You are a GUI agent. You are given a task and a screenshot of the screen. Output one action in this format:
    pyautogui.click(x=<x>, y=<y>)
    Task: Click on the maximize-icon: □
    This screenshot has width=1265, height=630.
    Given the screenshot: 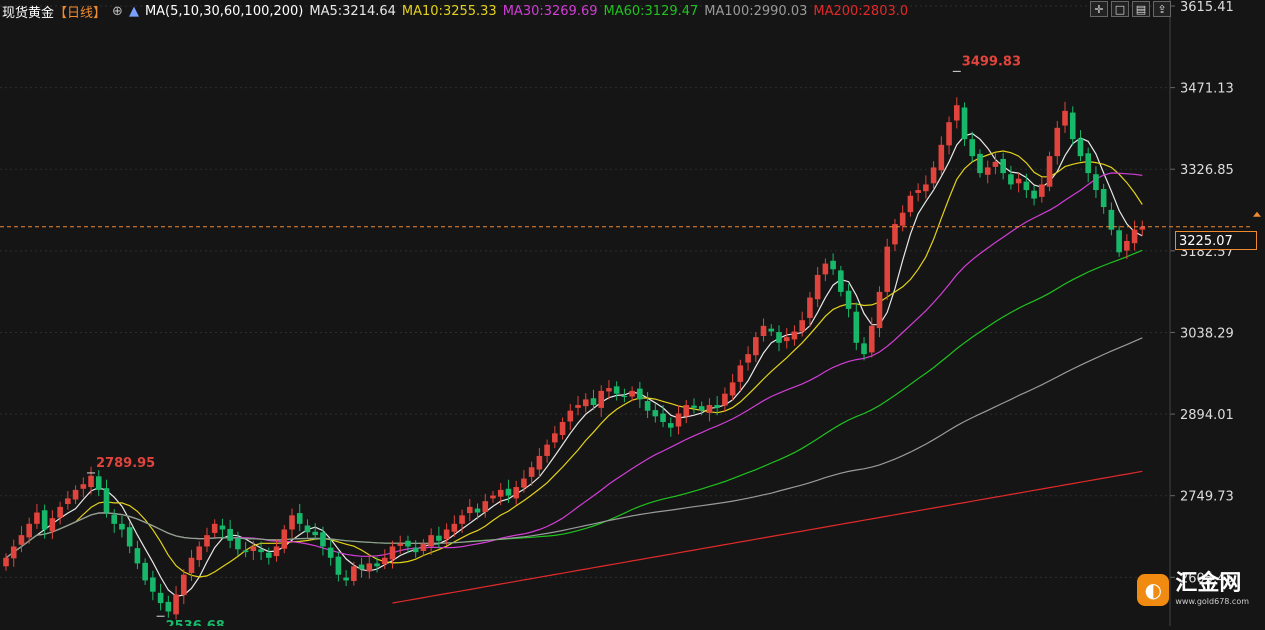 What is the action you would take?
    pyautogui.click(x=1120, y=9)
    